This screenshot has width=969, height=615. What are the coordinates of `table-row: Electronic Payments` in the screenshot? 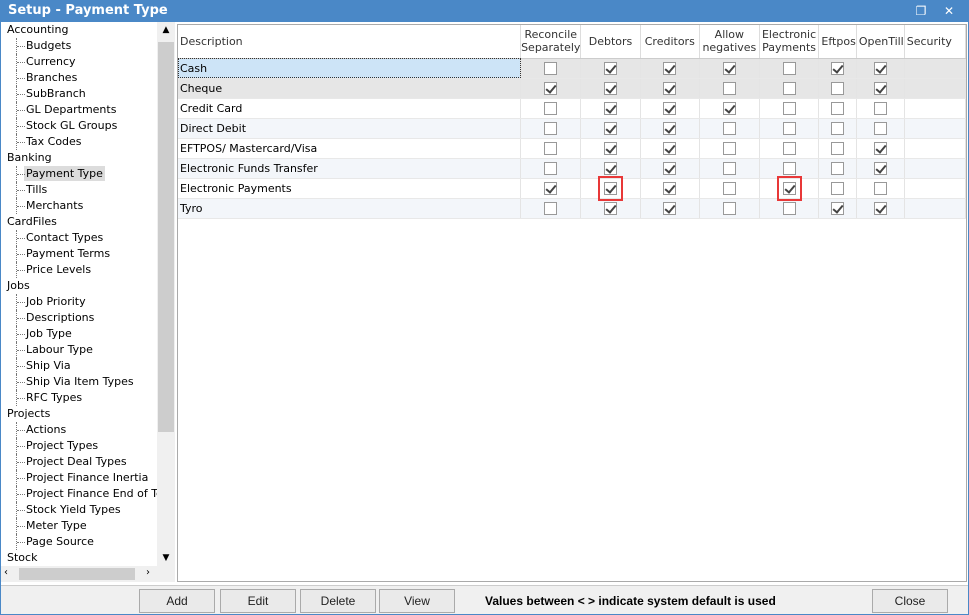 It's located at (572, 188).